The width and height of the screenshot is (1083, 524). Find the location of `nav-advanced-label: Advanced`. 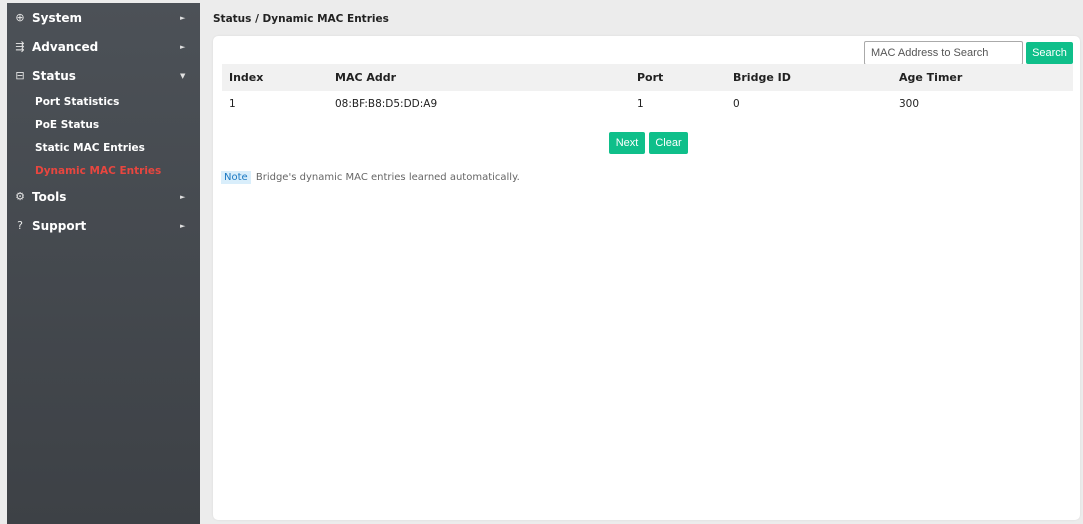

nav-advanced-label: Advanced is located at coordinates (65, 46).